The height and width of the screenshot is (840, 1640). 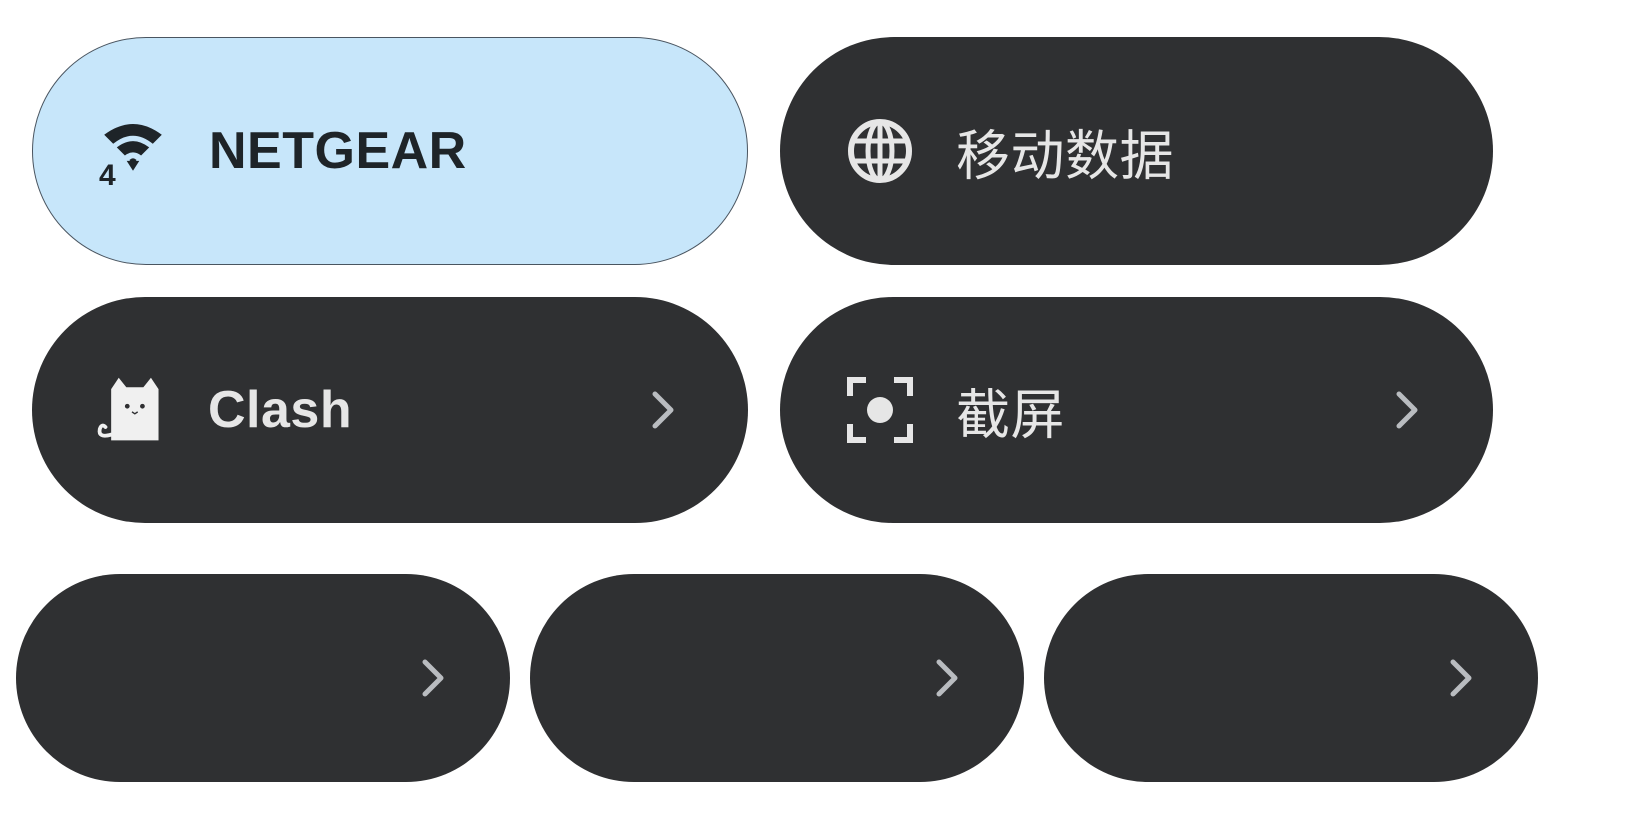 What do you see at coordinates (1136, 410) in the screenshot?
I see `screenshot-tile: 截屏` at bounding box center [1136, 410].